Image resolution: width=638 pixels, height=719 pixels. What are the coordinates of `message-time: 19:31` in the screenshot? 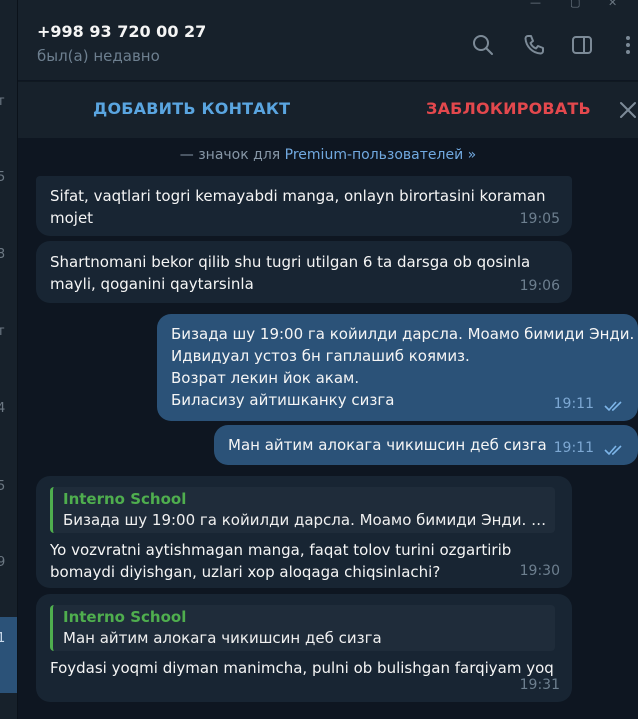 It's located at (539, 685).